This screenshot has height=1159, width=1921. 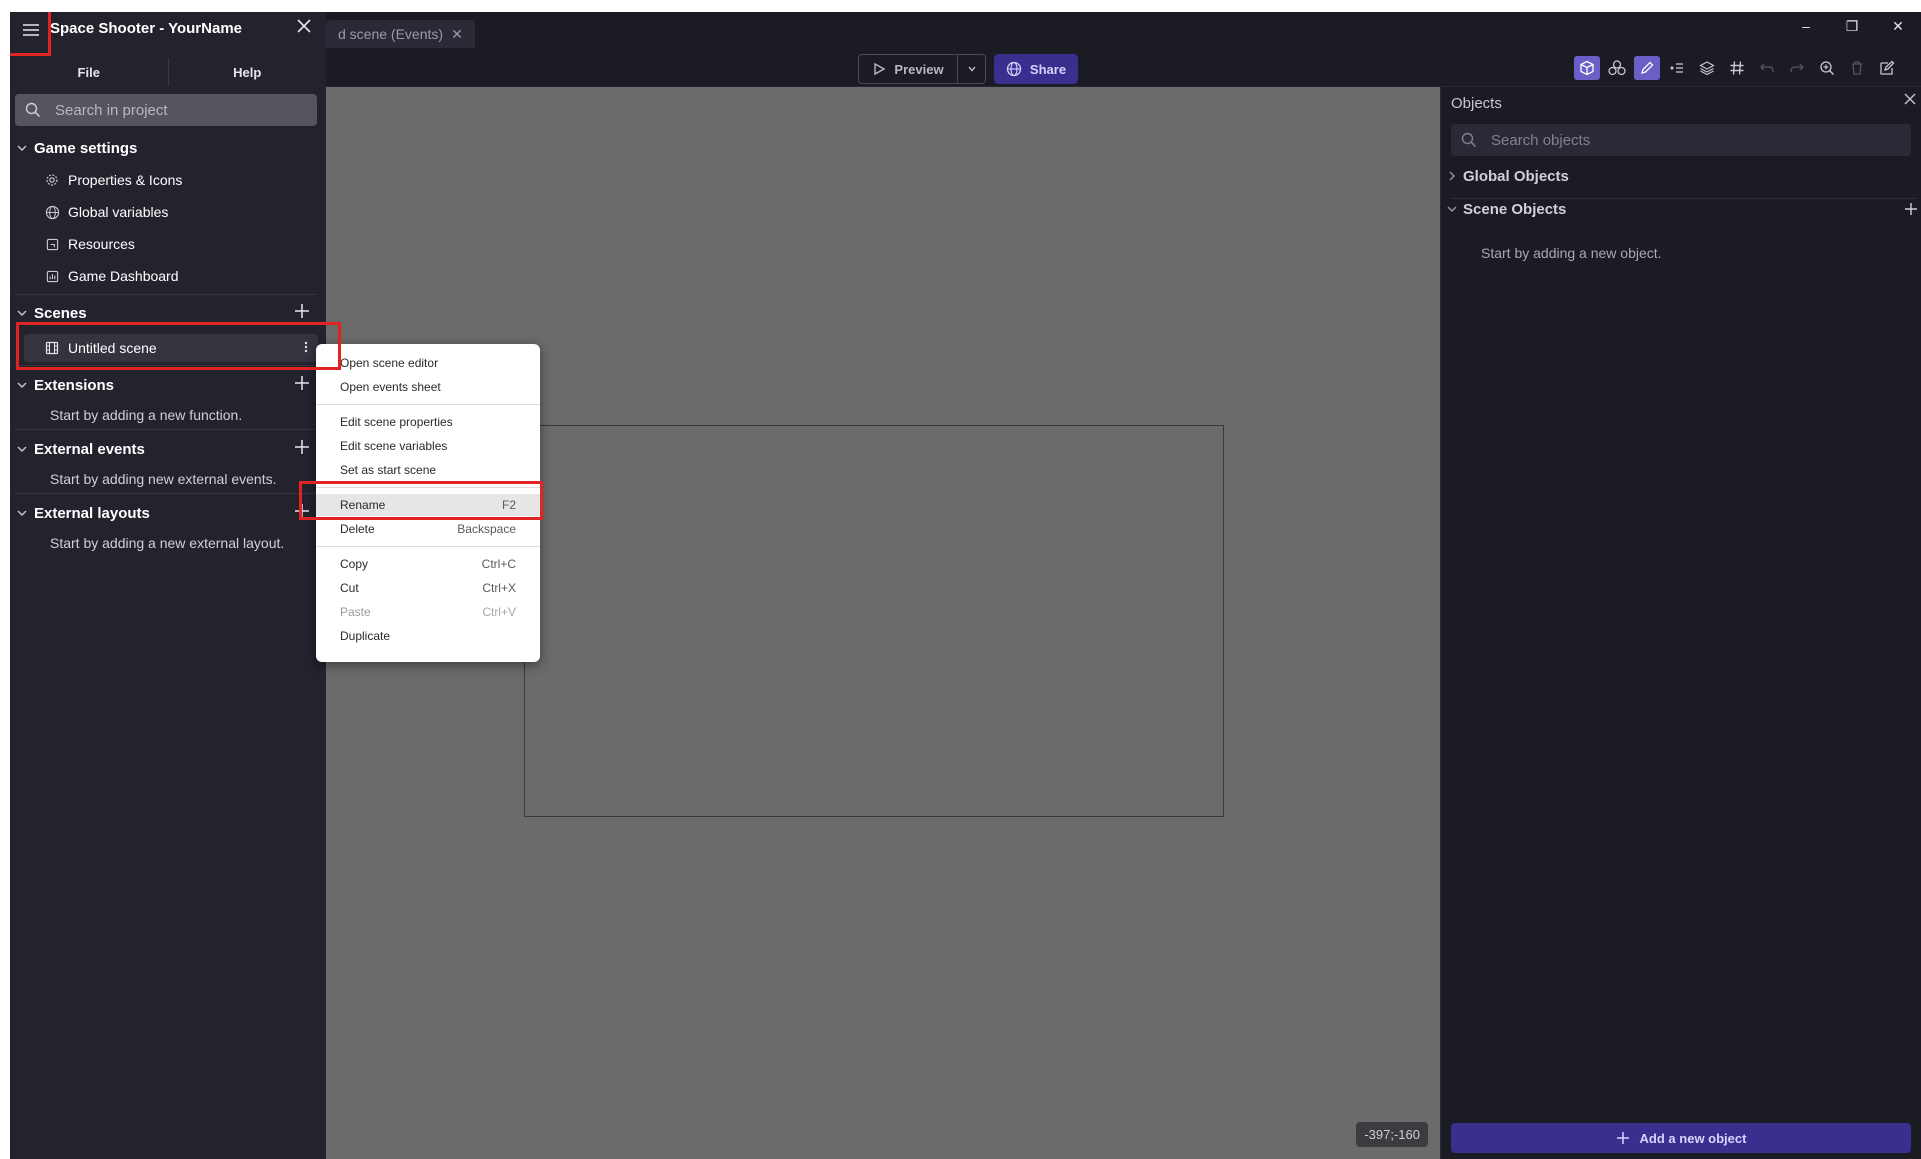 What do you see at coordinates (302, 447) in the screenshot?
I see `add-external-events-icon` at bounding box center [302, 447].